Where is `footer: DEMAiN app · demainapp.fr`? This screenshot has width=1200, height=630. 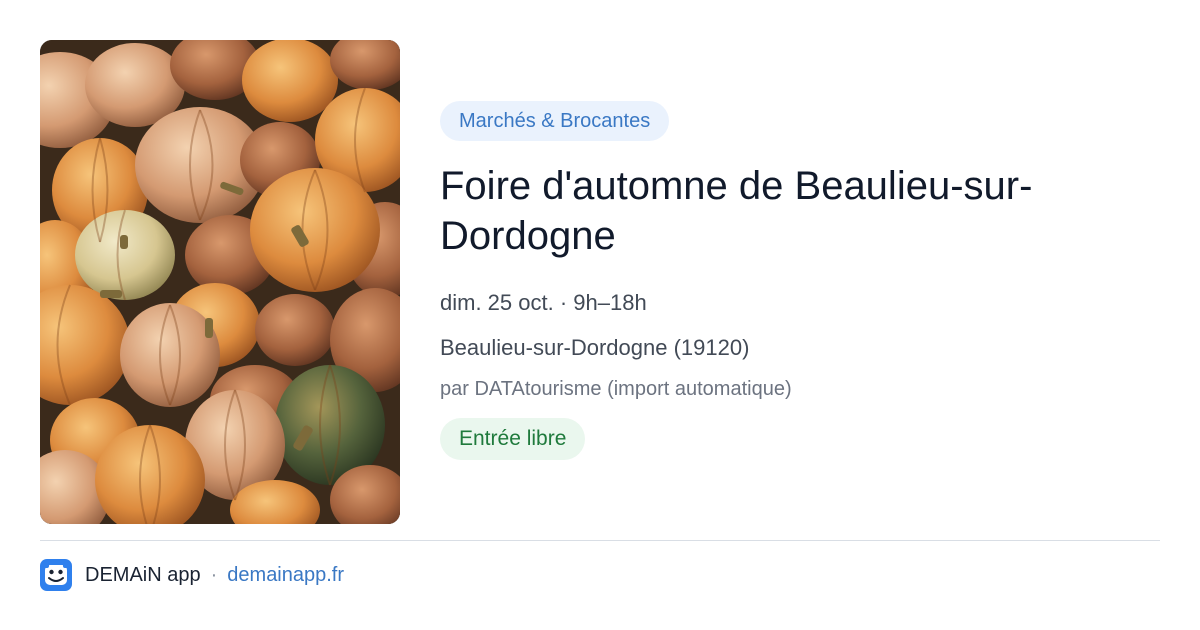
footer: DEMAiN app · demainapp.fr is located at coordinates (192, 575).